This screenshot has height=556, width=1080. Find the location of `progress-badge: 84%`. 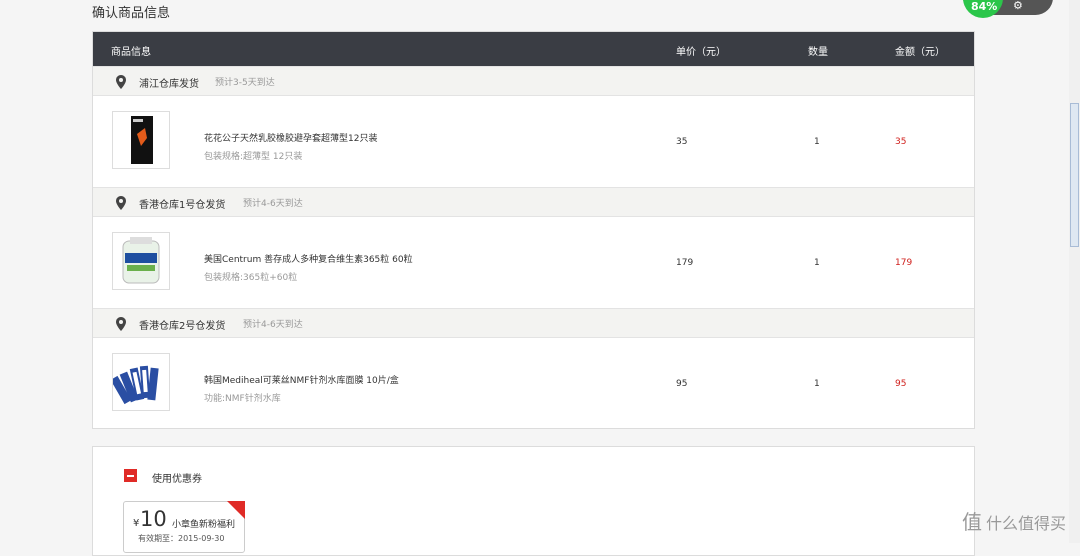

progress-badge: 84% is located at coordinates (983, 9).